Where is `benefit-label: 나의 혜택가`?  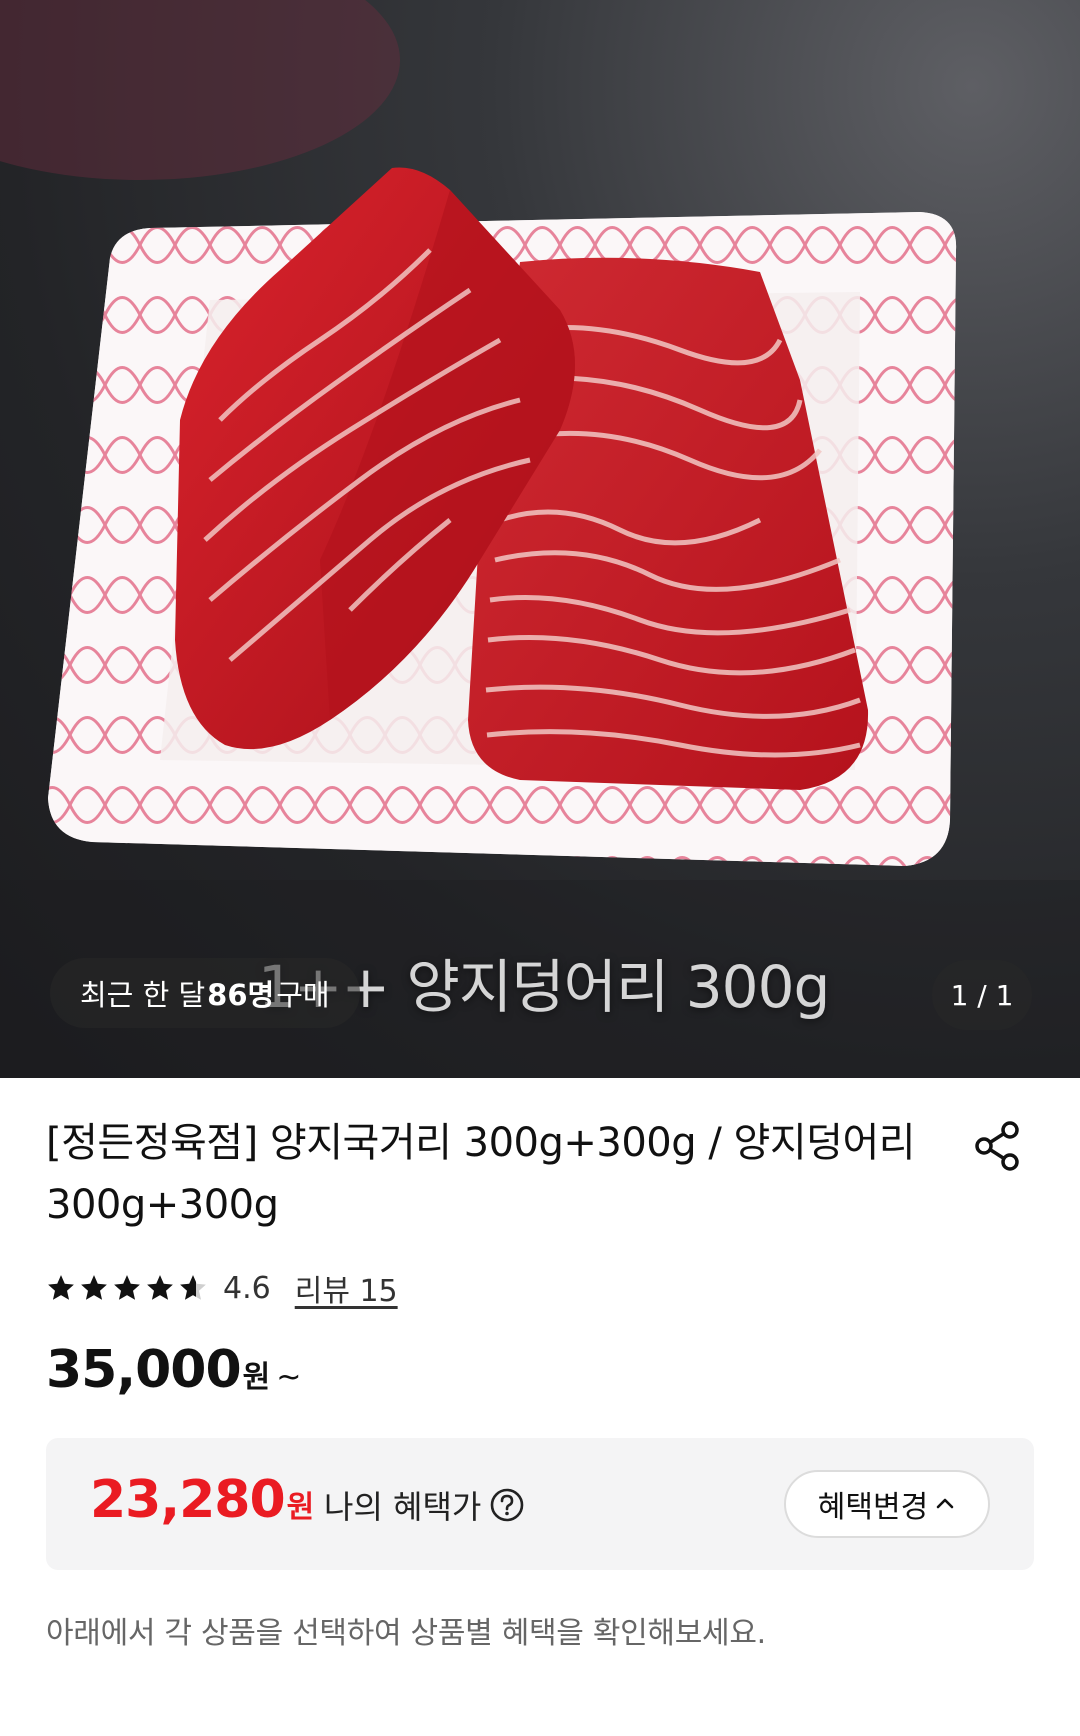 benefit-label: 나의 혜택가 is located at coordinates (424, 1505).